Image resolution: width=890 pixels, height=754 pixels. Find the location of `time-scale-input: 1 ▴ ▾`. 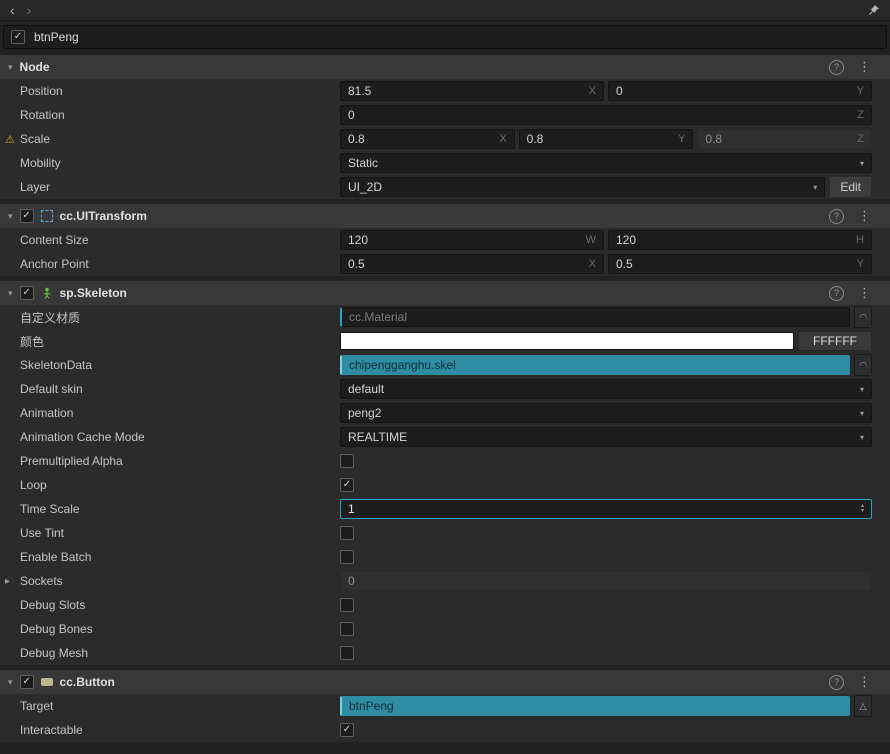

time-scale-input: 1 ▴ ▾ is located at coordinates (606, 509).